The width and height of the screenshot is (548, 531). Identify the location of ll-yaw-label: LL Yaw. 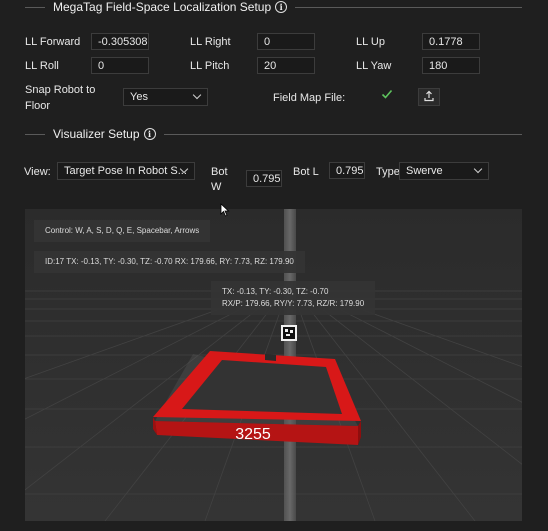
(374, 66).